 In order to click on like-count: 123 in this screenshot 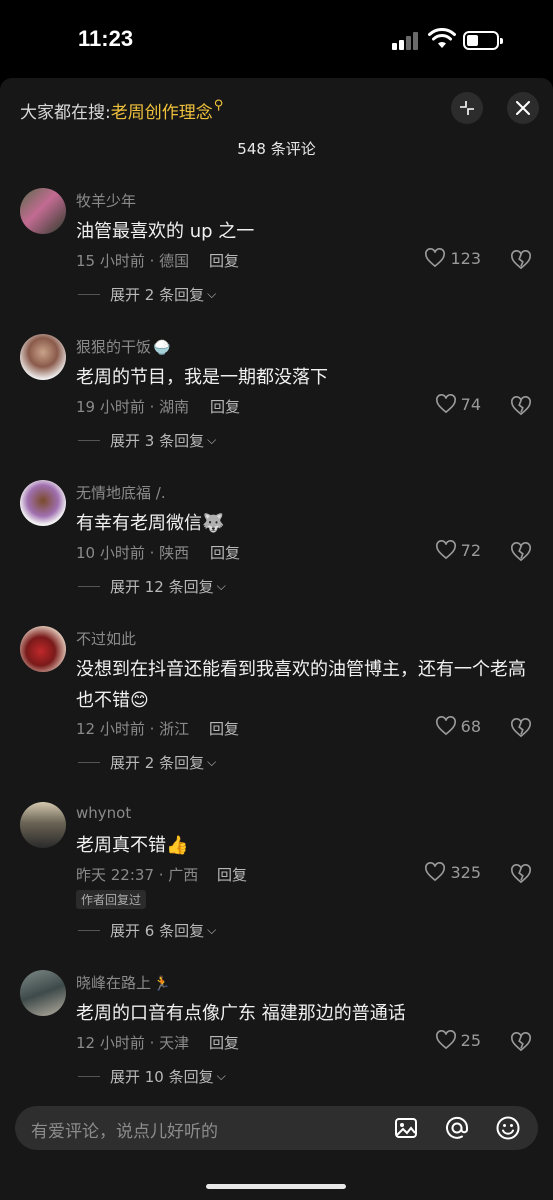, I will do `click(465, 258)`.